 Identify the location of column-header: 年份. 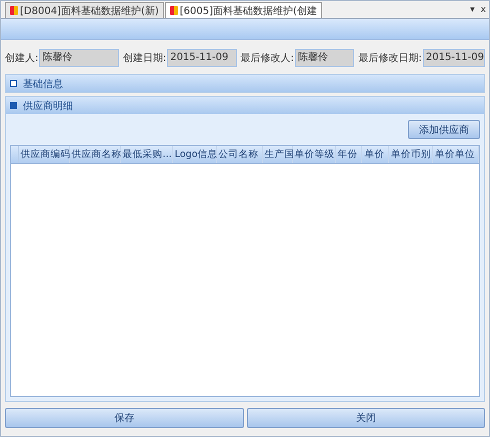
(349, 154).